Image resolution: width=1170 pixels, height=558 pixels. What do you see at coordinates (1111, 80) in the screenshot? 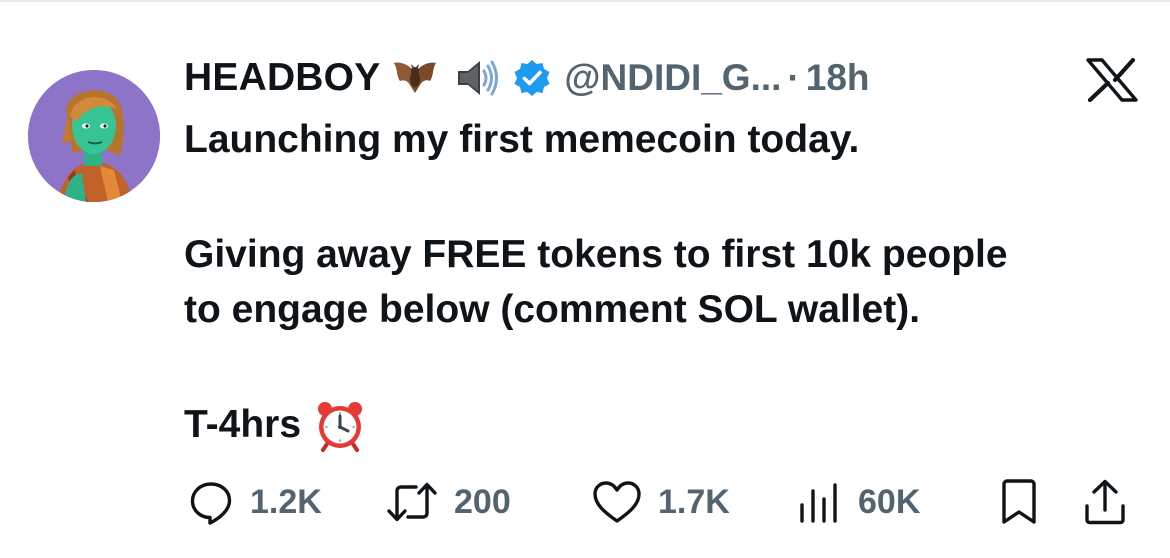
I see `x-logo-icon` at bounding box center [1111, 80].